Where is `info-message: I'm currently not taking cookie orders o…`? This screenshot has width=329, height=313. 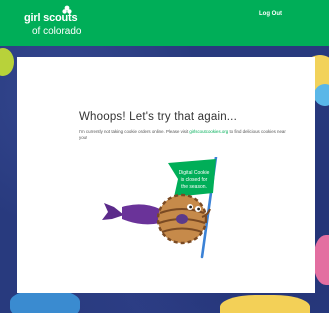
info-message: I'm currently not taking cookie orders o… is located at coordinates (186, 135).